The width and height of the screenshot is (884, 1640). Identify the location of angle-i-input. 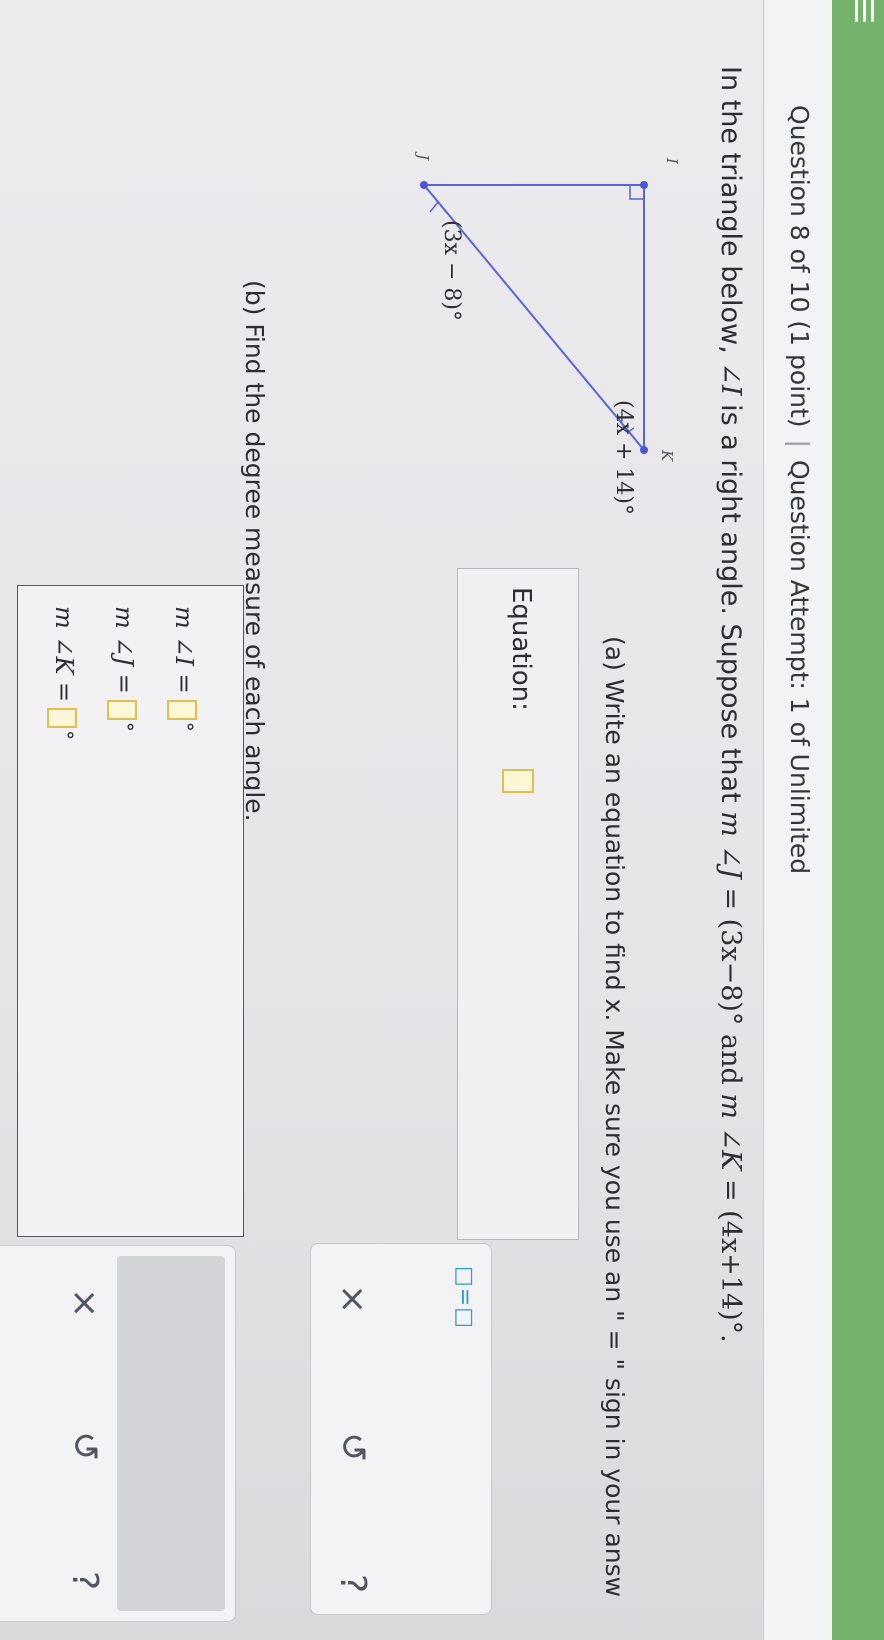
(182, 709).